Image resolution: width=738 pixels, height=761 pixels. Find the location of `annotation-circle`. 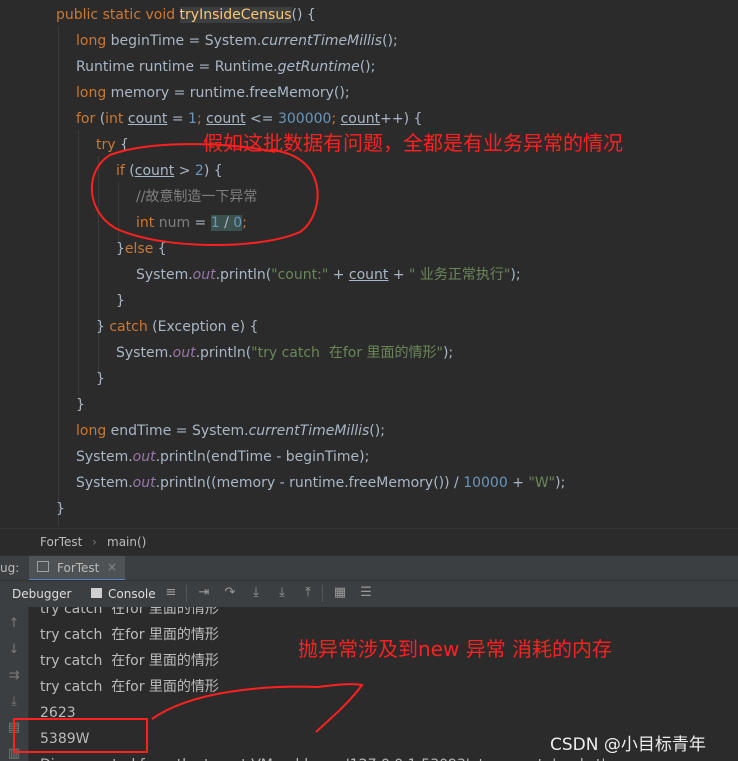

annotation-circle is located at coordinates (204, 194).